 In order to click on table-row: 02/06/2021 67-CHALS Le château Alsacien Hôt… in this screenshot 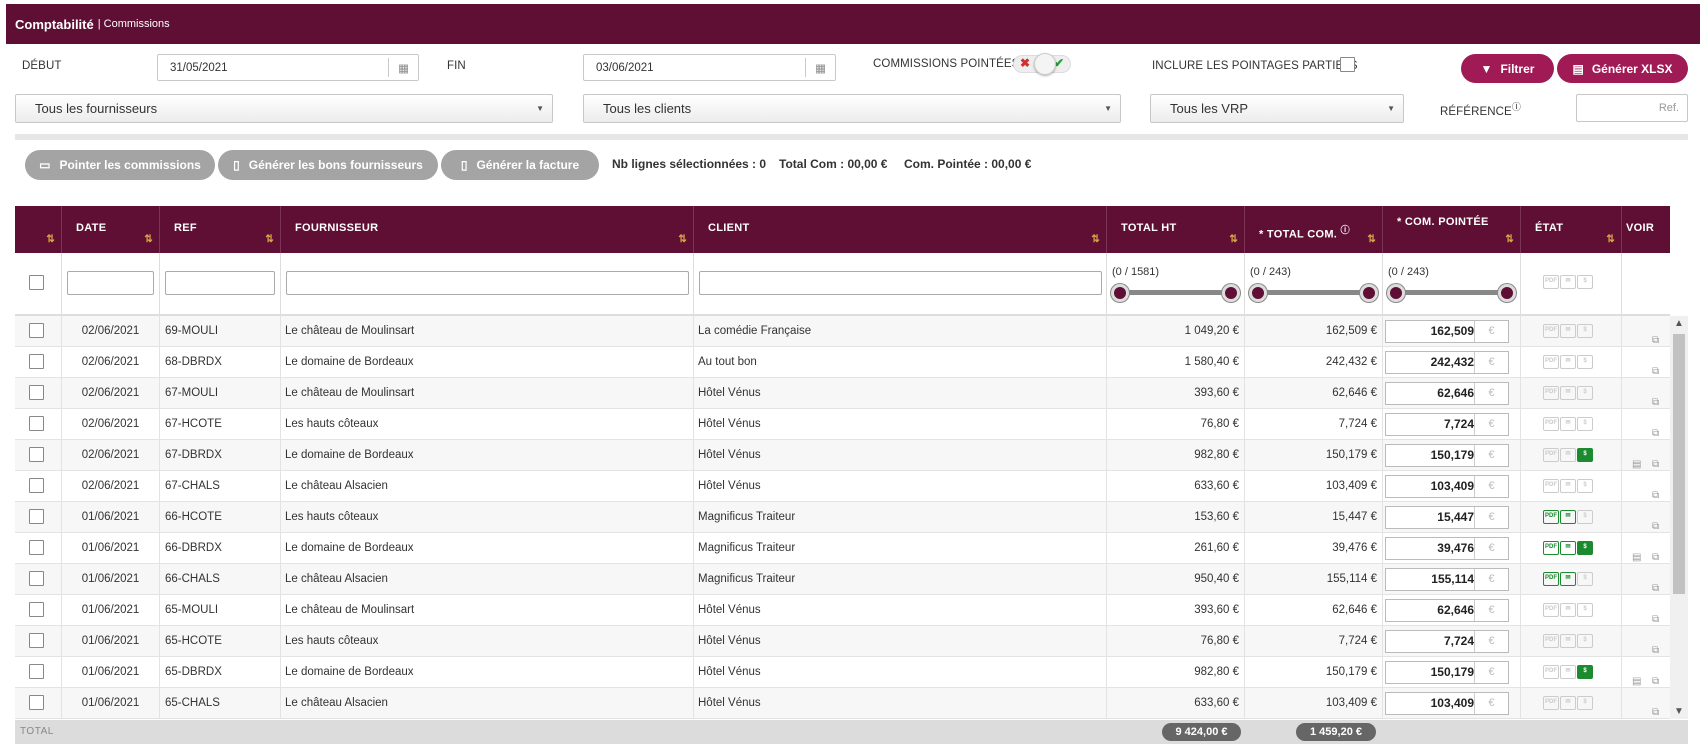, I will do `click(842, 486)`.